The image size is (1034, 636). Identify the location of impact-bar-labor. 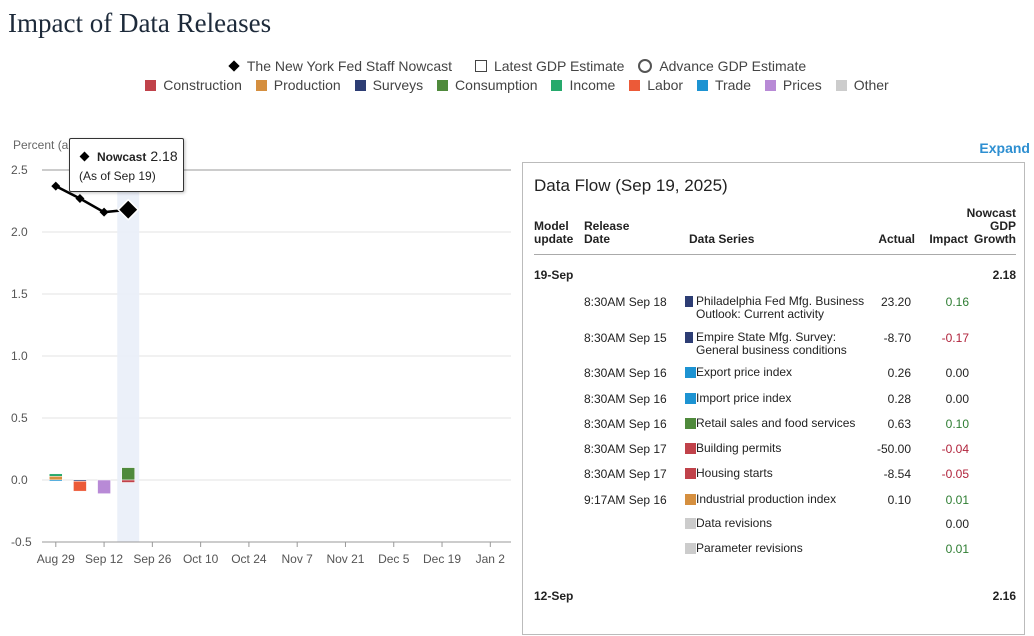
(80, 486).